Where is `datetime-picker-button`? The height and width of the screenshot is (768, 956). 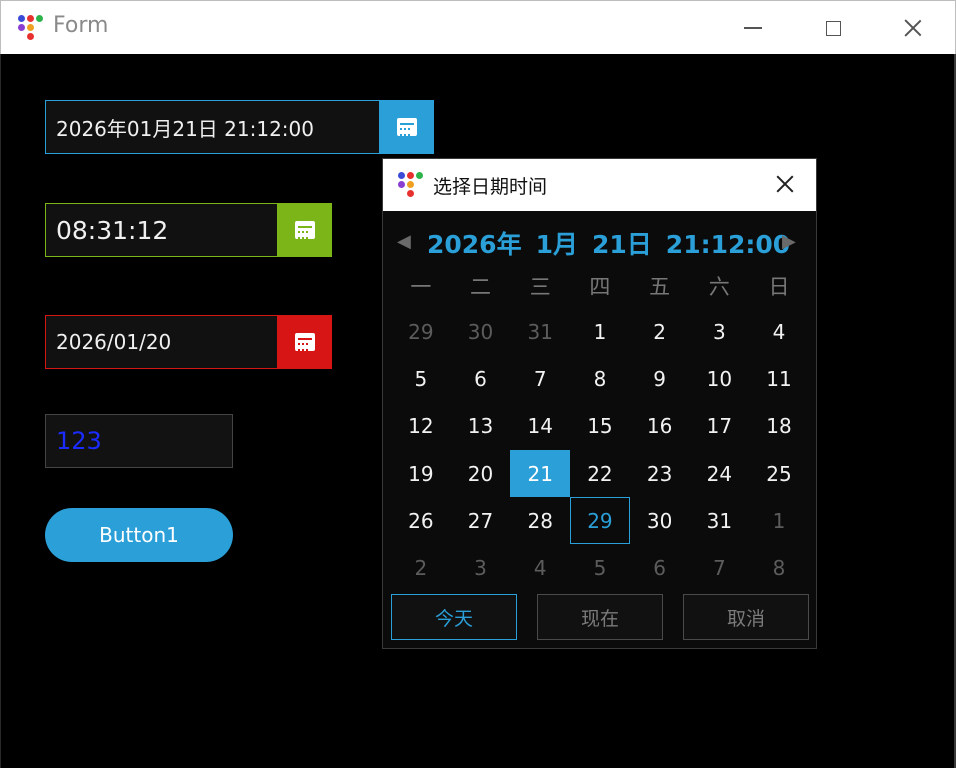 datetime-picker-button is located at coordinates (406, 127).